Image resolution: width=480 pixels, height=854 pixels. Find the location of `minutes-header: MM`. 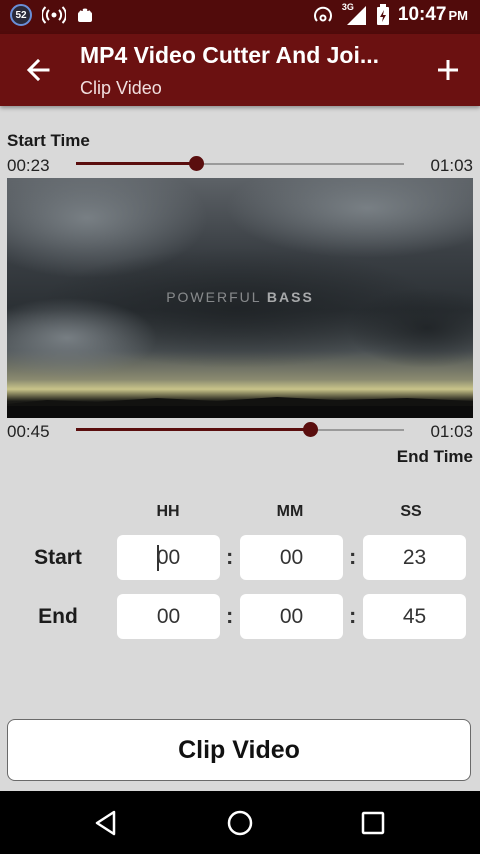

minutes-header: MM is located at coordinates (290, 511).